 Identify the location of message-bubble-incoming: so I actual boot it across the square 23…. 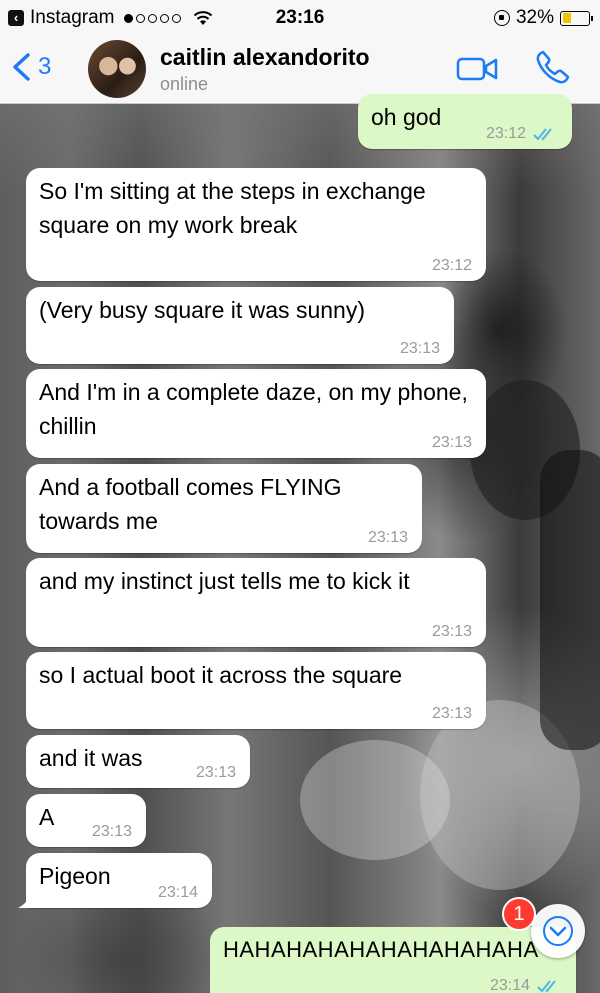
(256, 690).